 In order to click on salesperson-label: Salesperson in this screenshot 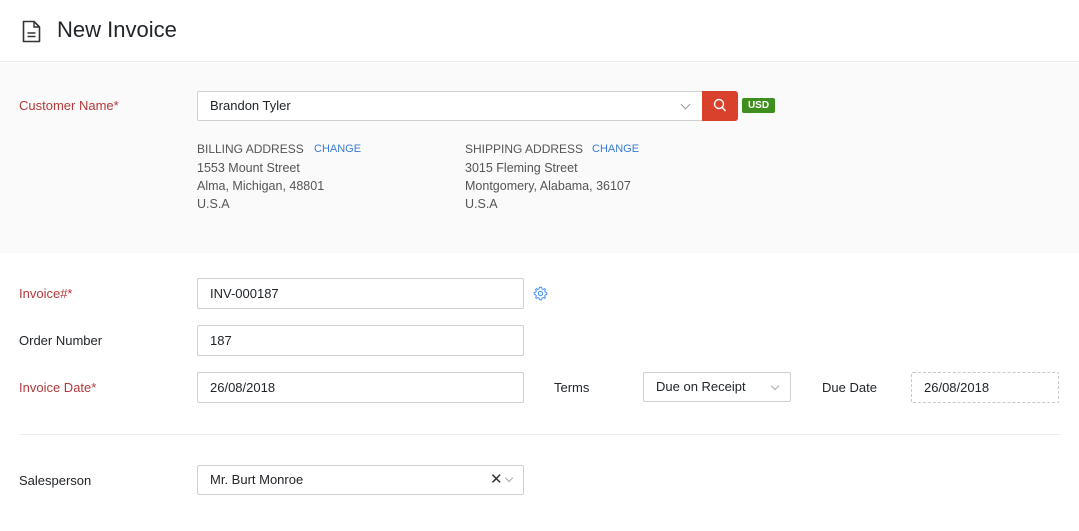, I will do `click(55, 480)`.